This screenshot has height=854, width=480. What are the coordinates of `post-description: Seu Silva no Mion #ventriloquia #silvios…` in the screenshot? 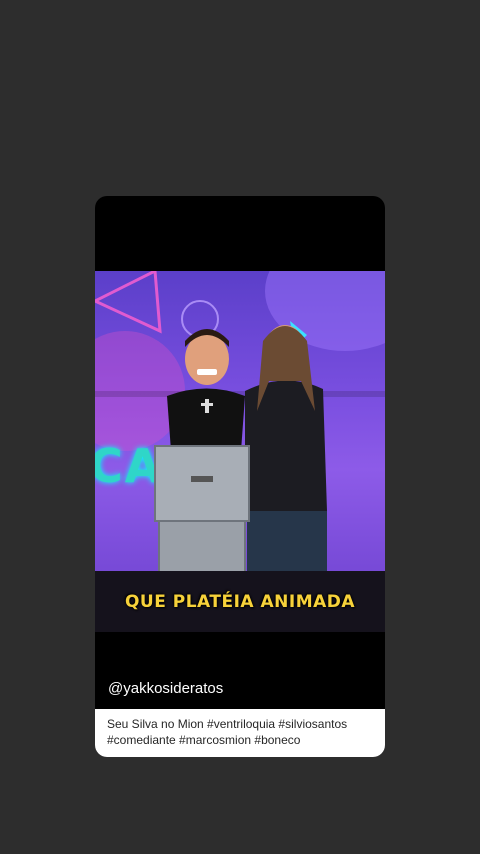 It's located at (240, 733).